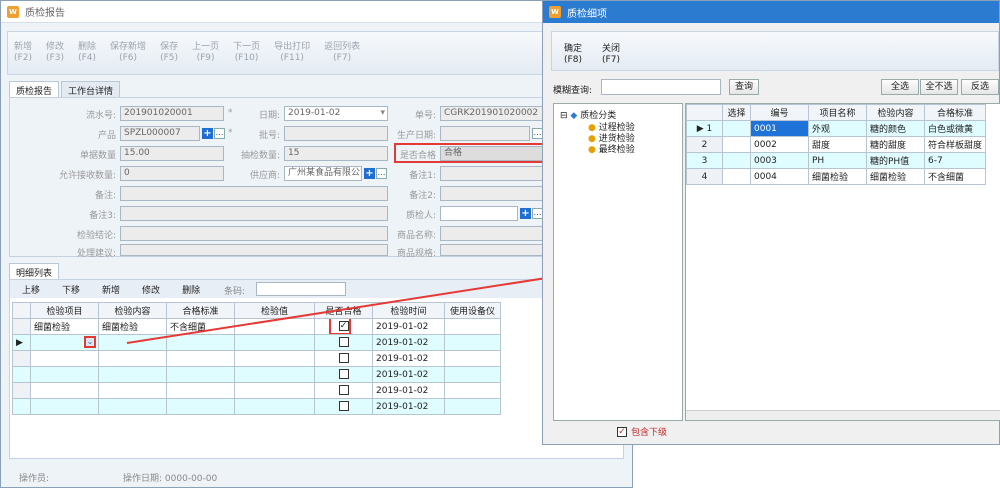 This screenshot has height=488, width=1000. Describe the element at coordinates (980, 87) in the screenshot. I see `invert-selection-button: 反选` at that location.